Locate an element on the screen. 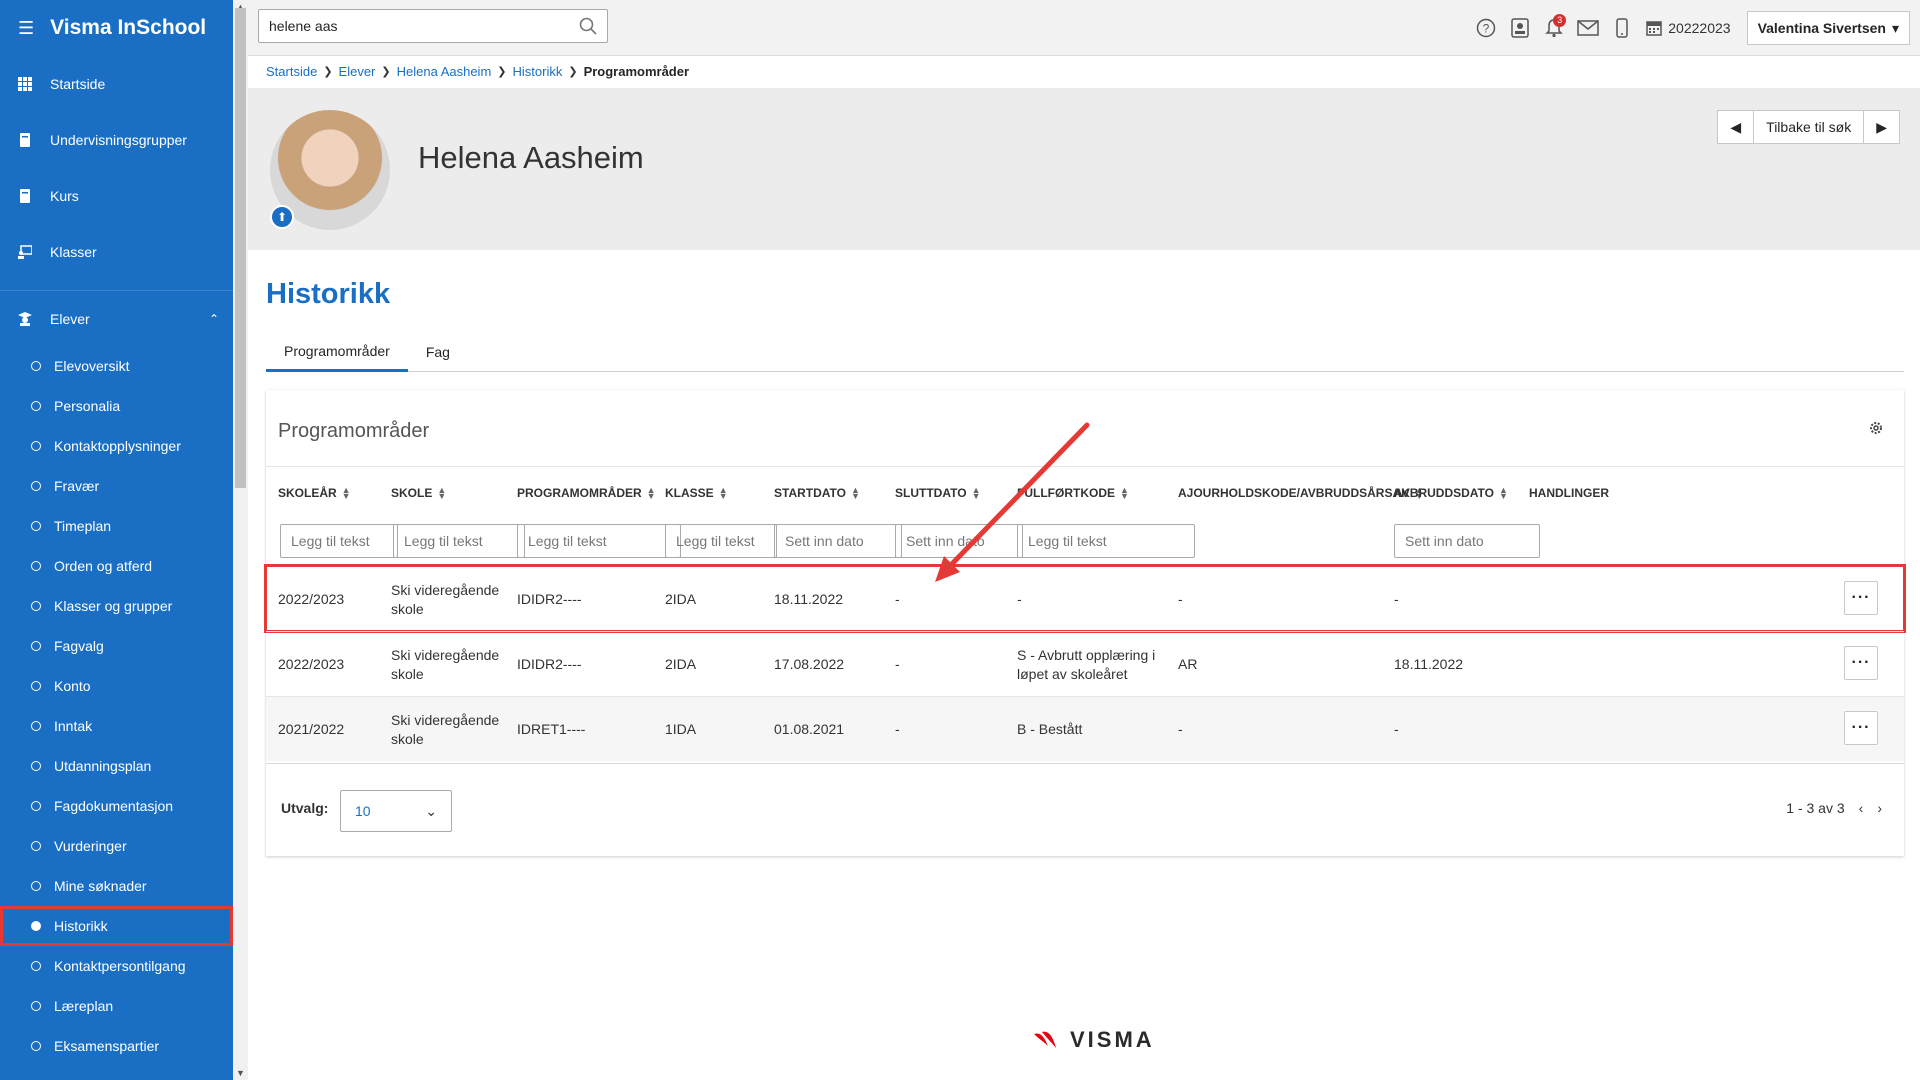 Image resolution: width=1920 pixels, height=1080 pixels. cell-program: IDRET1---- is located at coordinates (551, 729).